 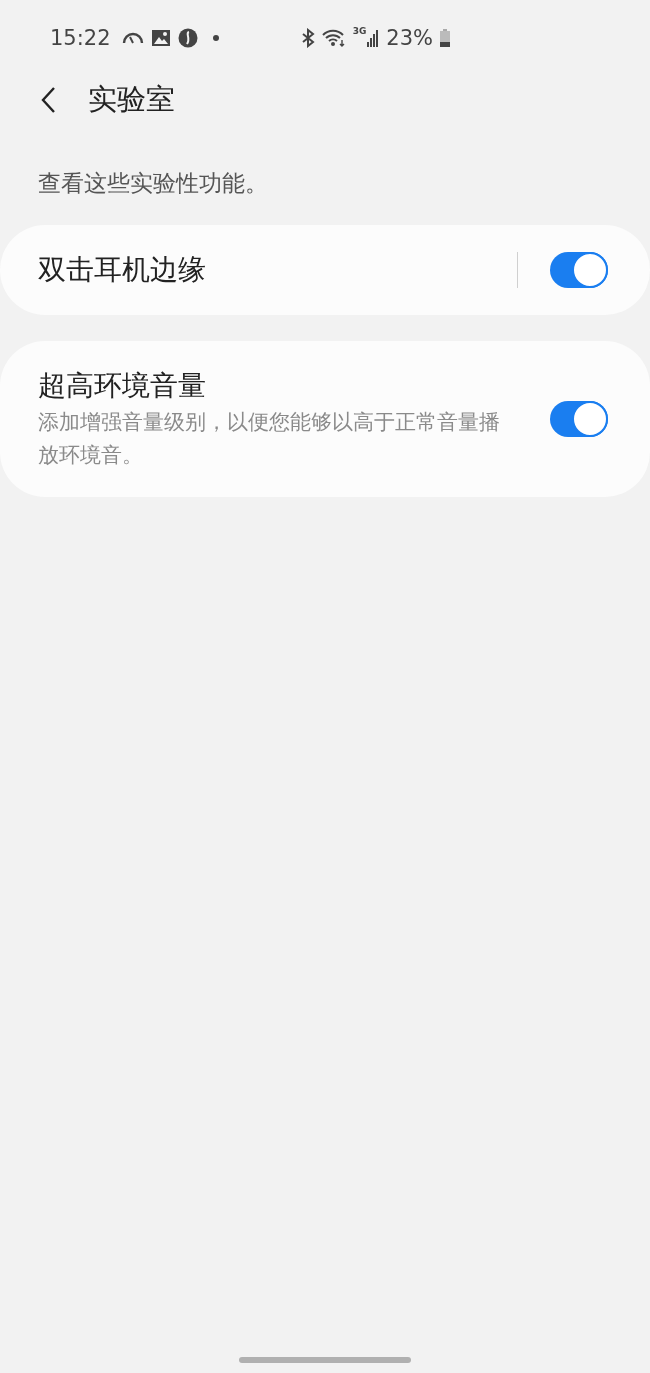 What do you see at coordinates (153, 183) in the screenshot?
I see `intro-text: 查看这些实验性功能。` at bounding box center [153, 183].